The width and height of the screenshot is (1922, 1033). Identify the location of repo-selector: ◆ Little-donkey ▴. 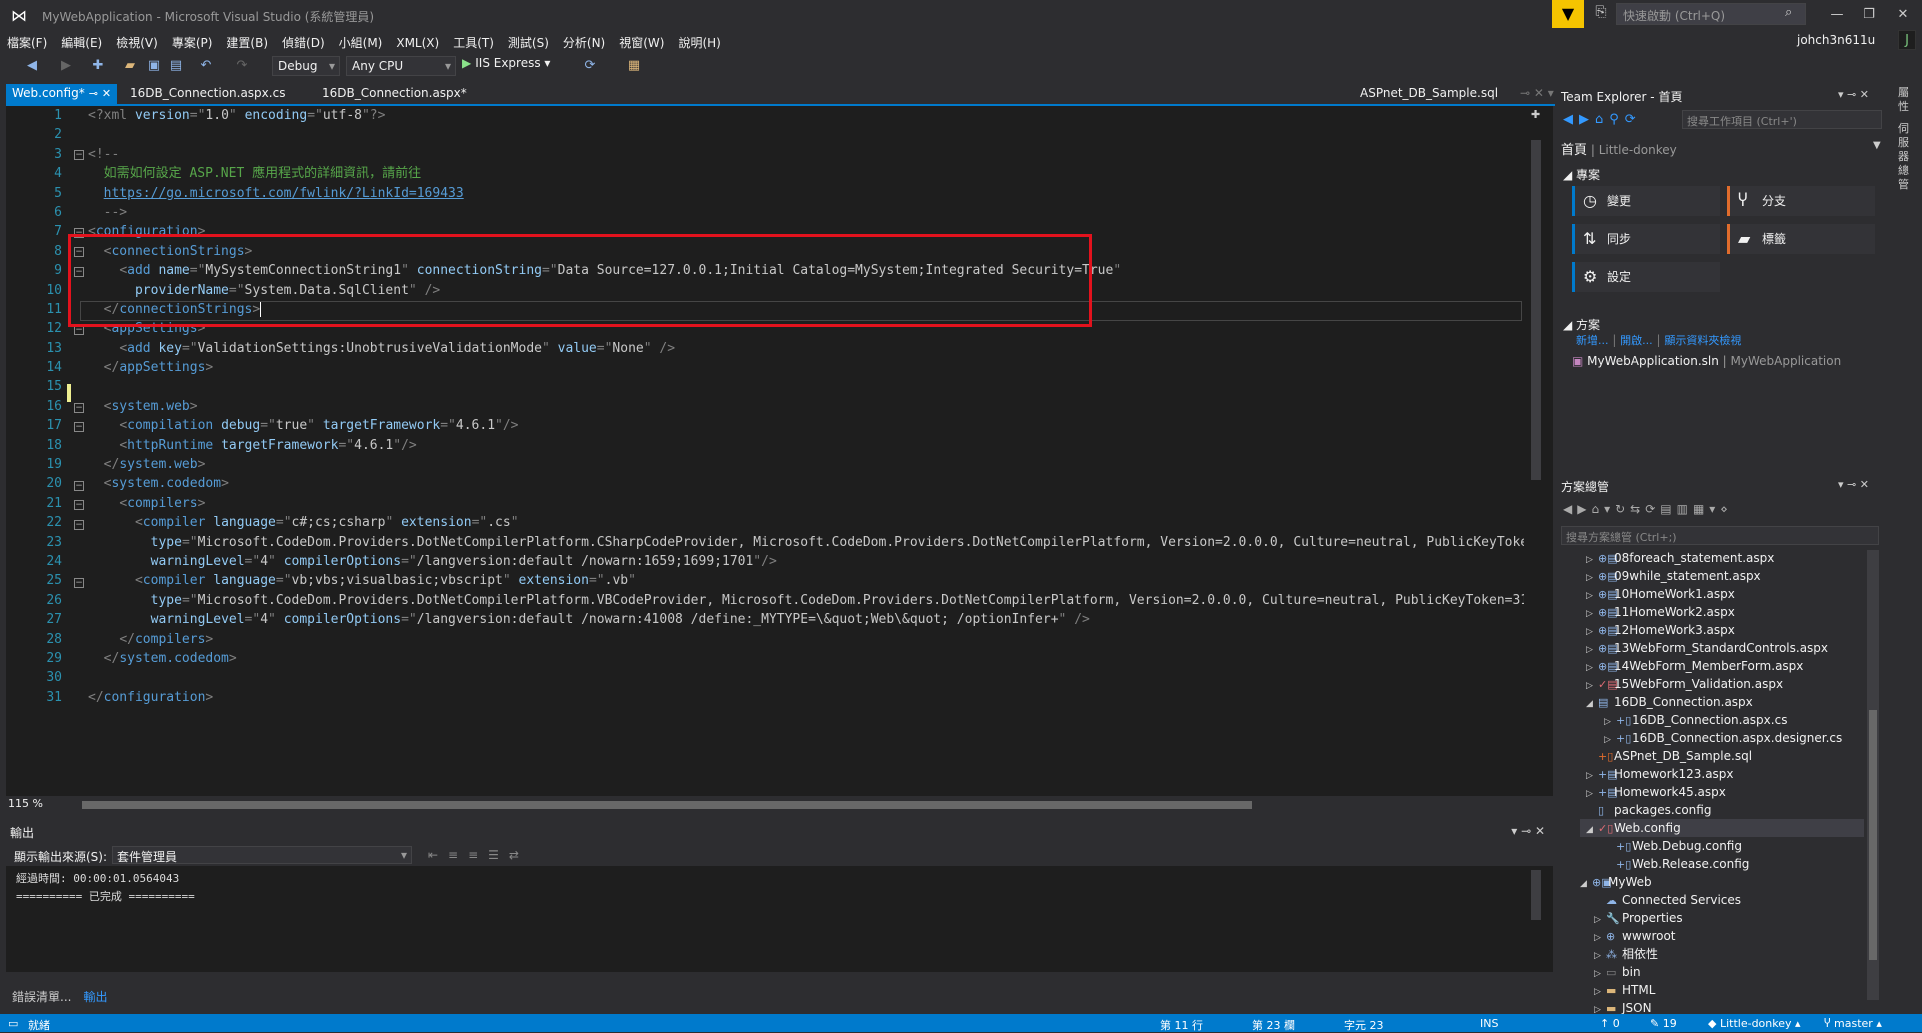
(1754, 1023).